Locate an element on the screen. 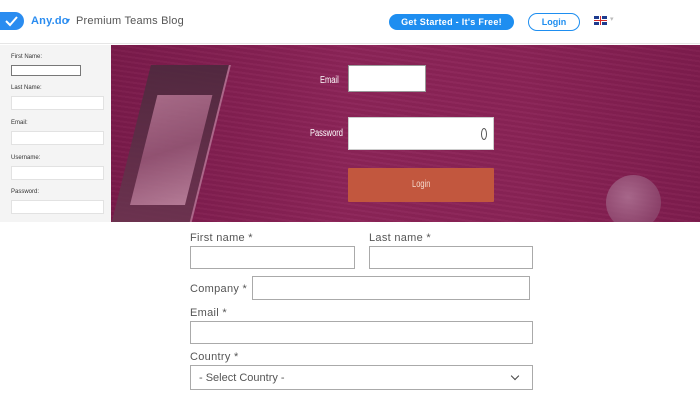 This screenshot has width=700, height=400. brand-name: Any.do is located at coordinates (50, 21).